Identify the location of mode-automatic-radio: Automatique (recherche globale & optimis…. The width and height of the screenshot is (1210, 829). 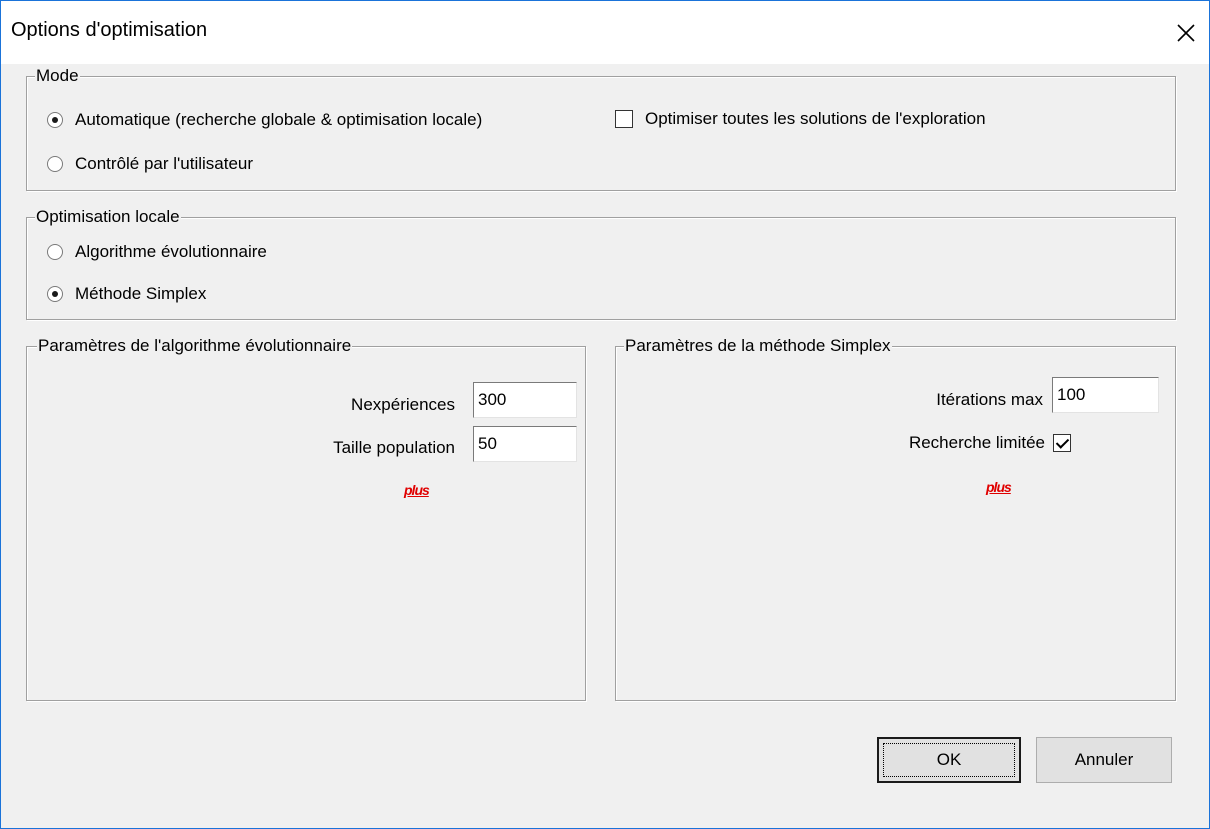
(264, 120).